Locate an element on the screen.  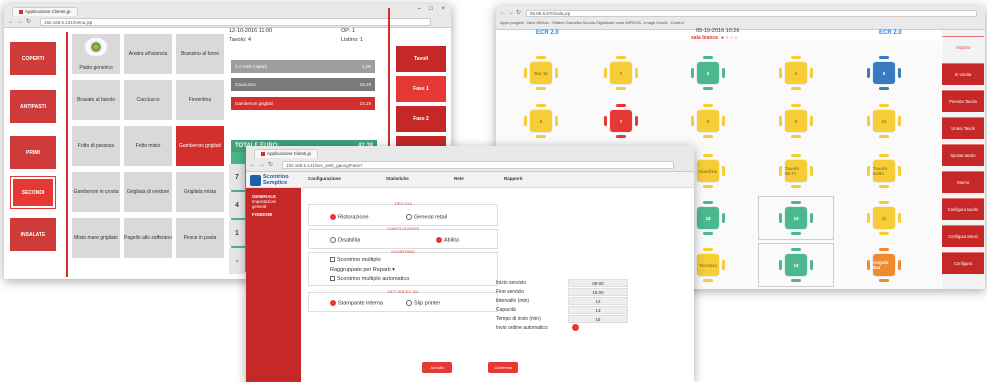
table-5: 5 is located at coordinates (884, 73).